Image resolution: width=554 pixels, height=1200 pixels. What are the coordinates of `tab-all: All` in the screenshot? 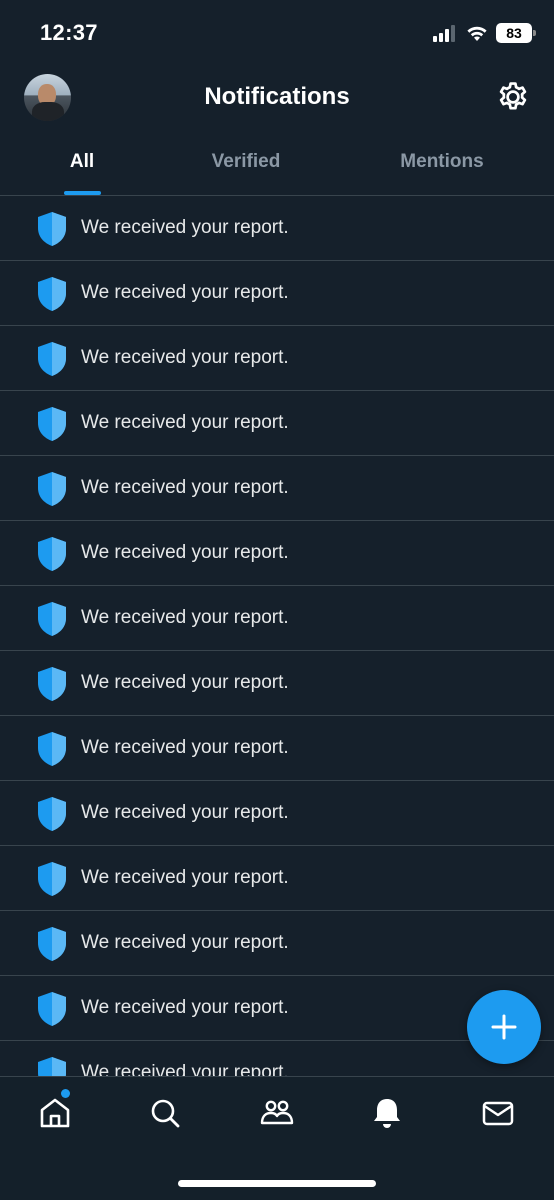 It's located at (82, 168).